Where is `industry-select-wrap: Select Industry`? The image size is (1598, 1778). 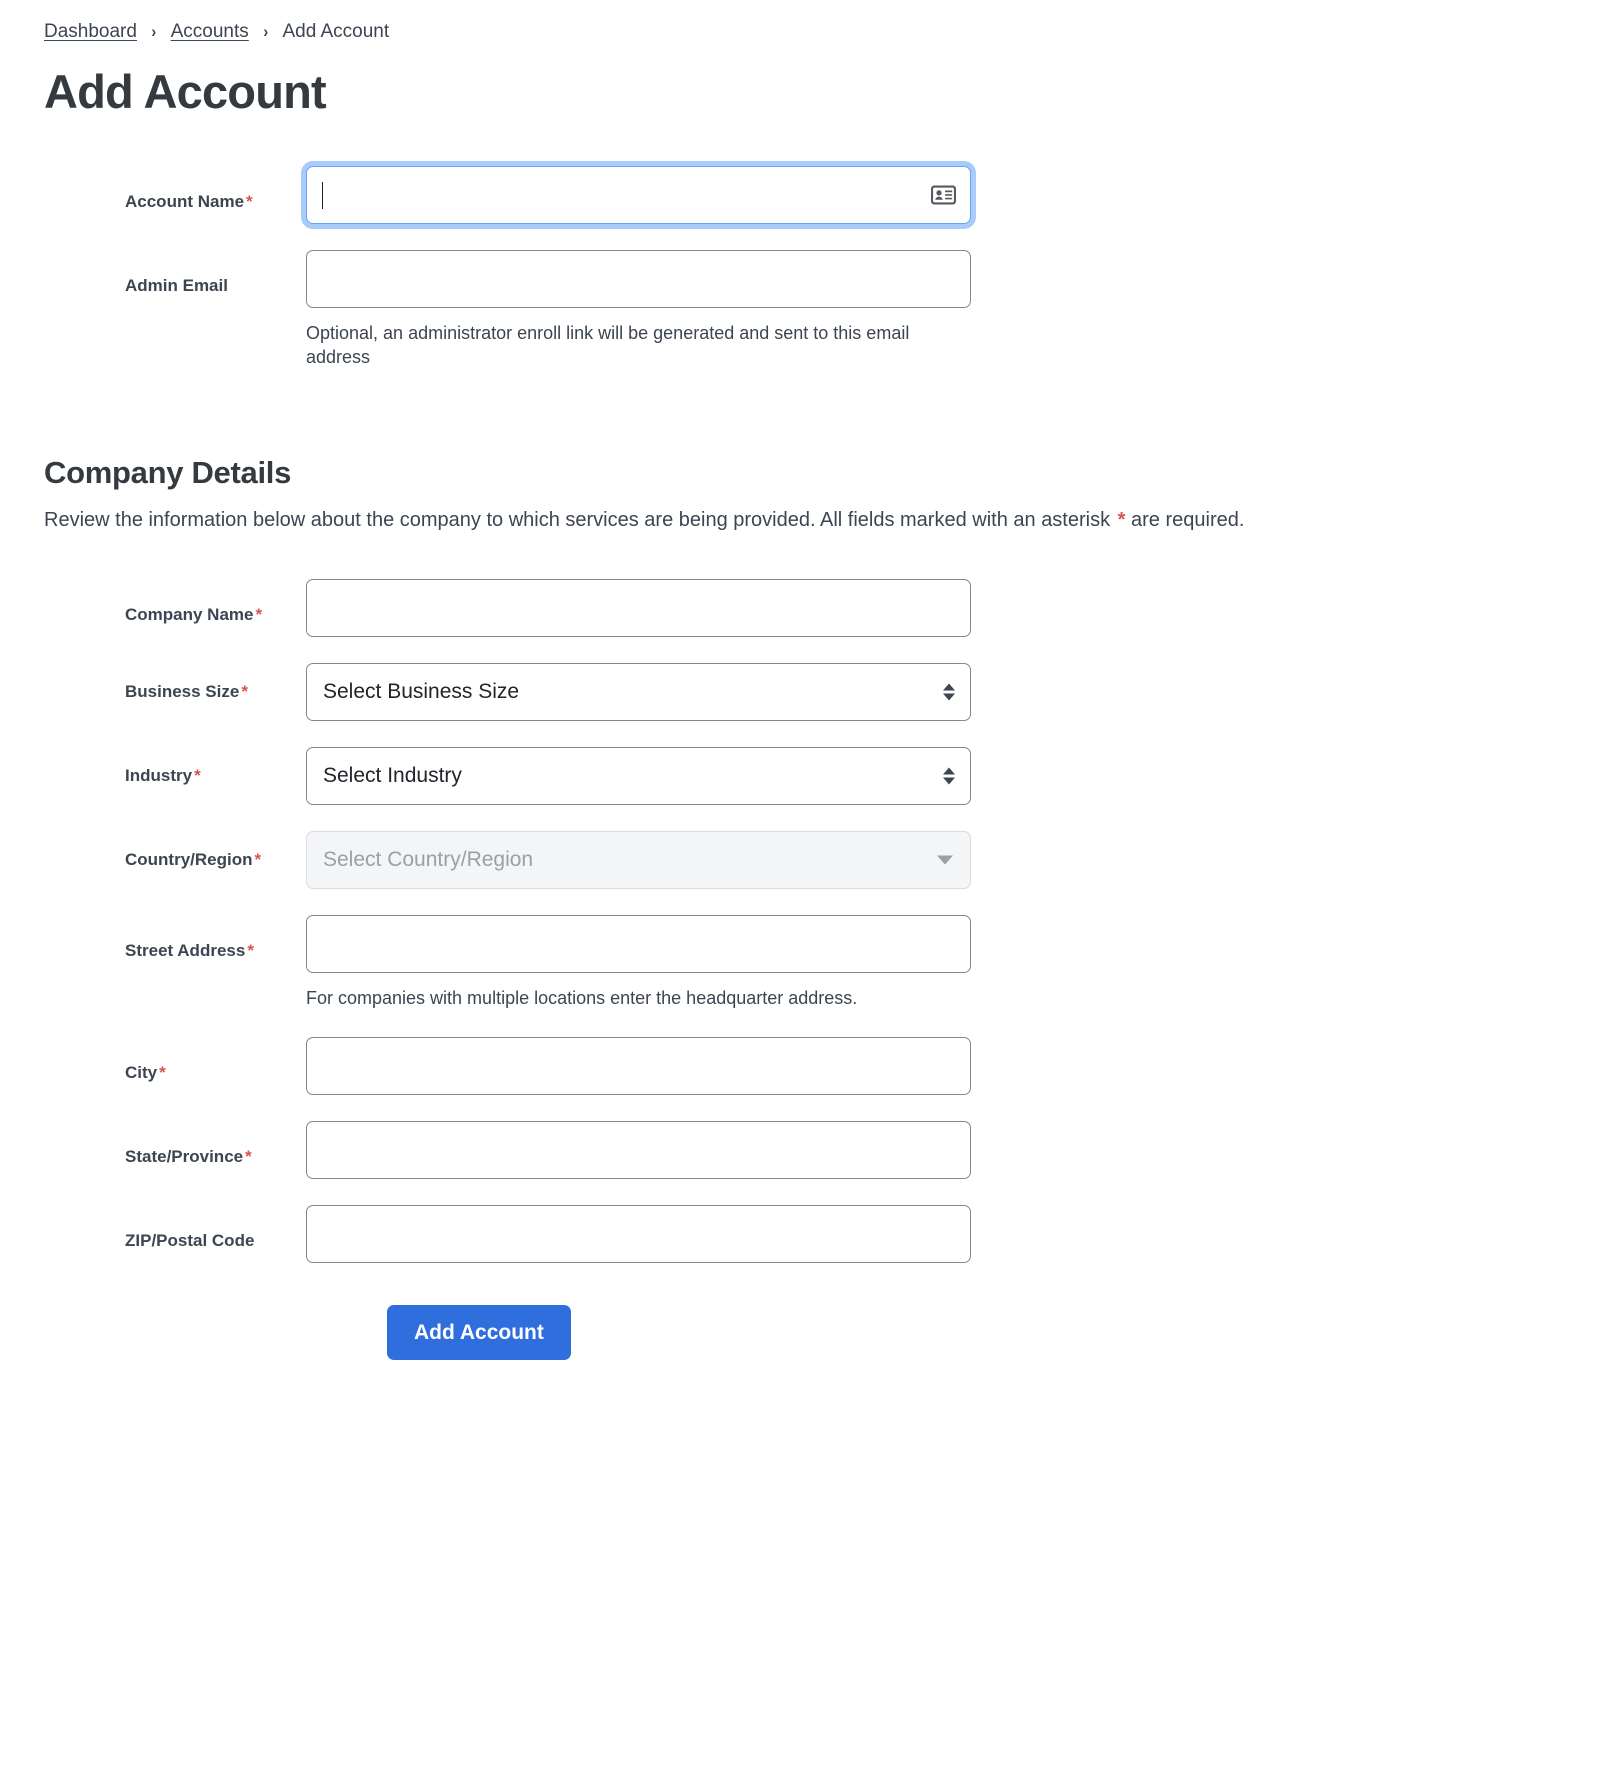 industry-select-wrap: Select Industry is located at coordinates (638, 776).